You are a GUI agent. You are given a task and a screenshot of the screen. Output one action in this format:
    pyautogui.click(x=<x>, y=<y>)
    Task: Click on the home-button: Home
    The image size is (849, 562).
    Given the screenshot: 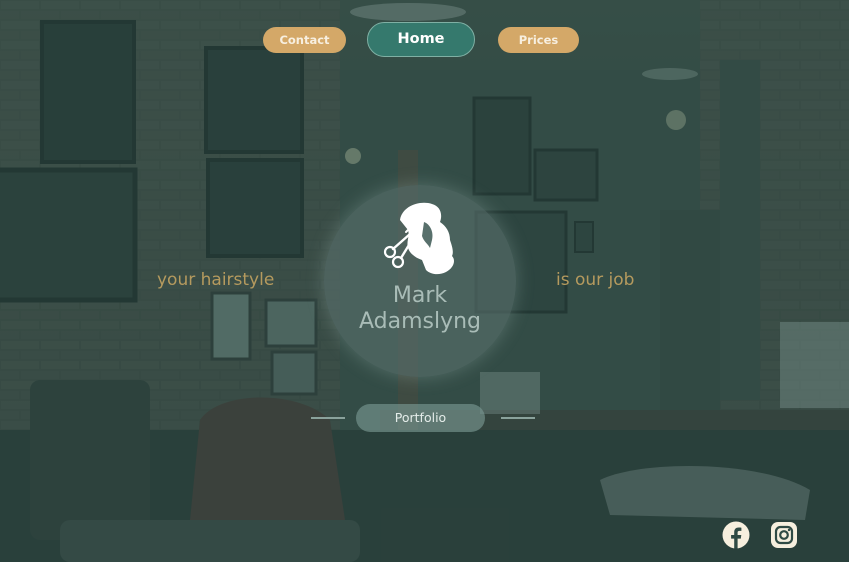 What is the action you would take?
    pyautogui.click(x=421, y=39)
    